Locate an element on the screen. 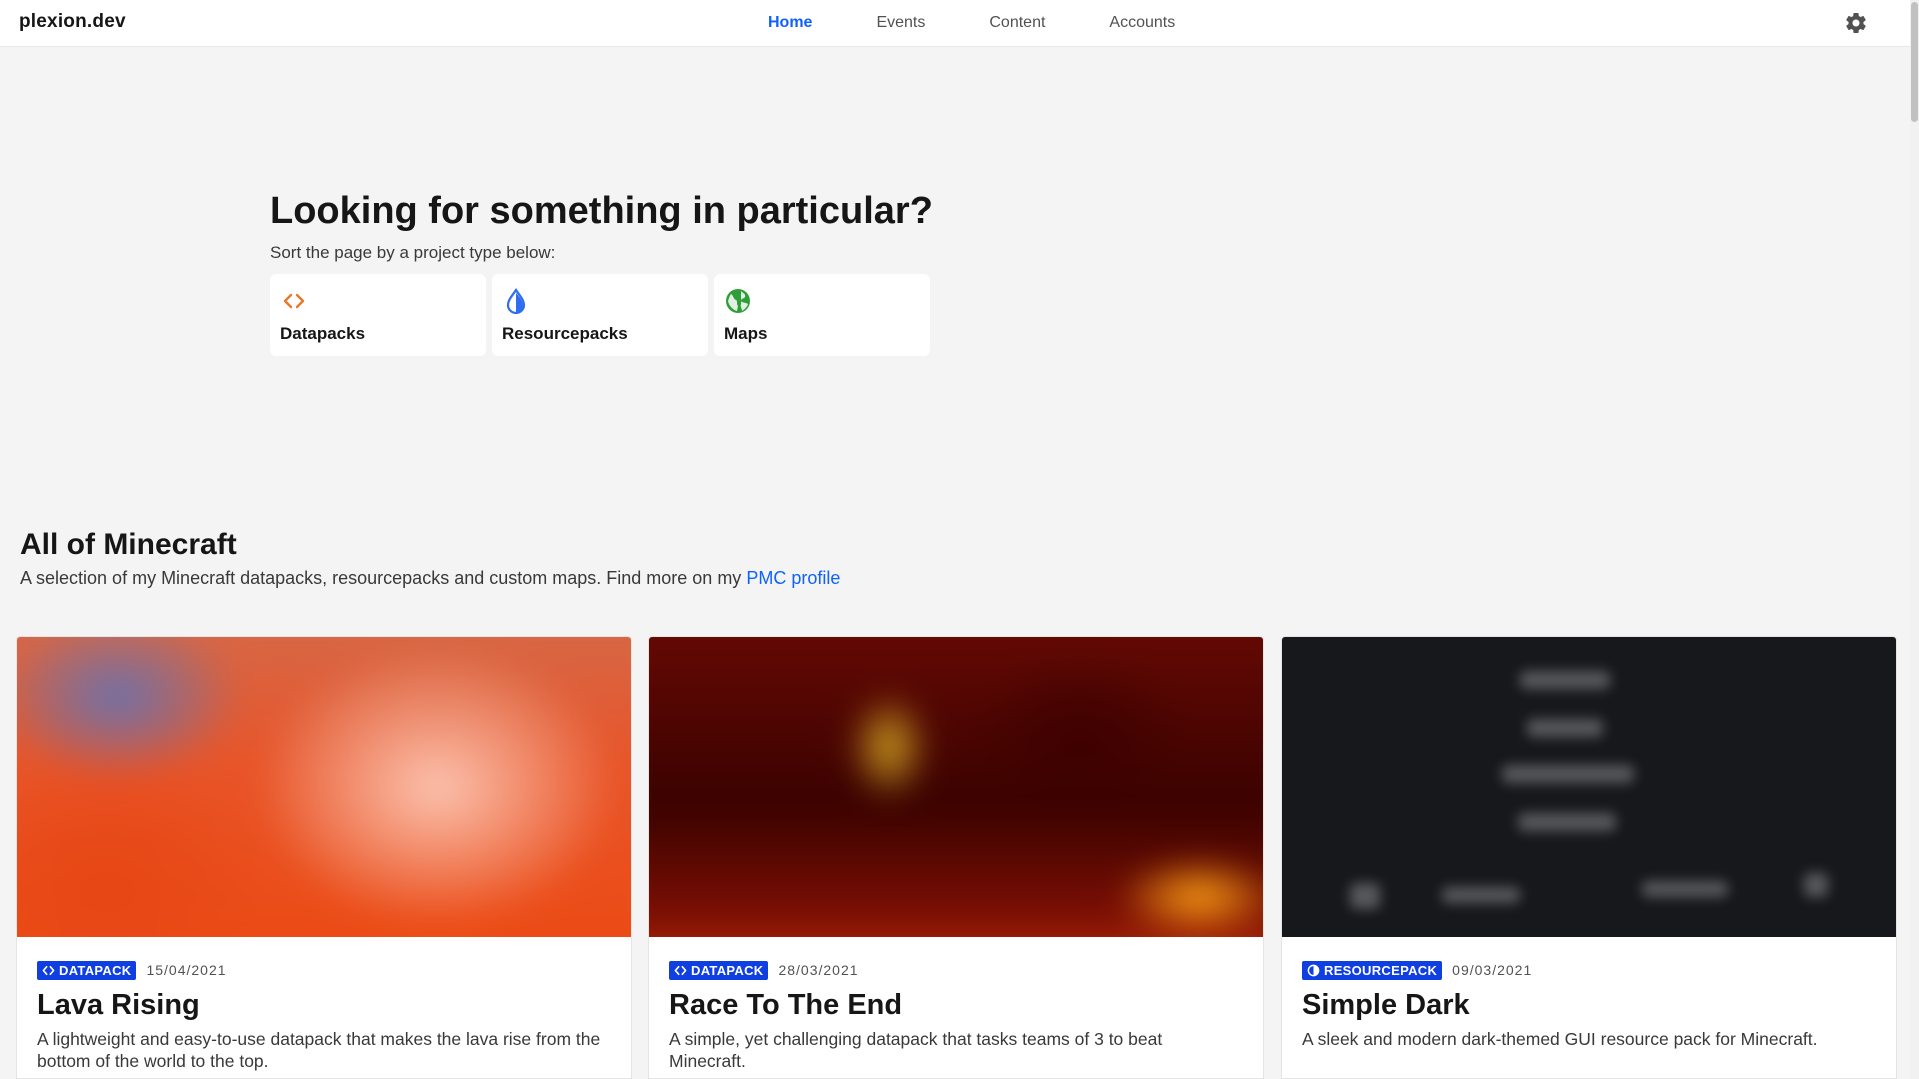 The width and height of the screenshot is (1919, 1079). filter-maps: Maps is located at coordinates (822, 315).